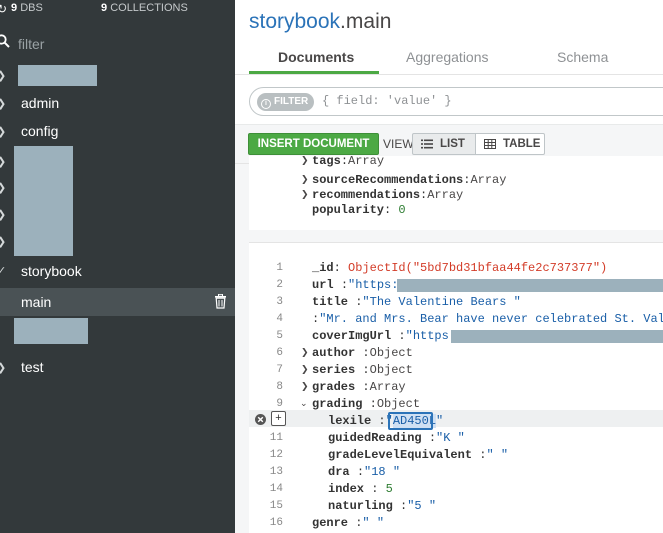 This screenshot has height=533, width=663. What do you see at coordinates (276, 438) in the screenshot?
I see `line-number: 11` at bounding box center [276, 438].